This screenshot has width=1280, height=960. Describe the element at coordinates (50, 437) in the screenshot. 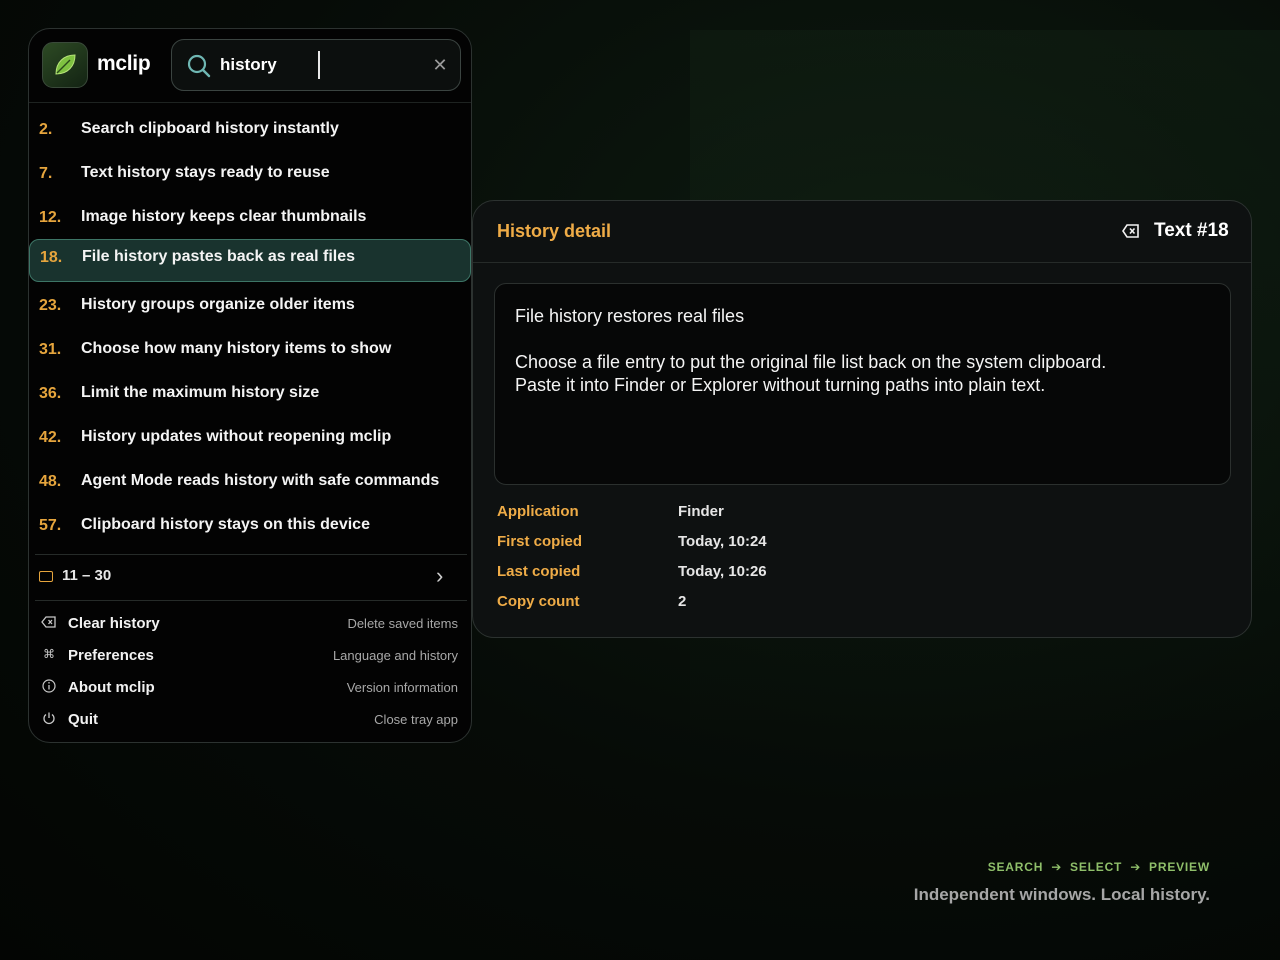

I see `result-number: 42.` at that location.